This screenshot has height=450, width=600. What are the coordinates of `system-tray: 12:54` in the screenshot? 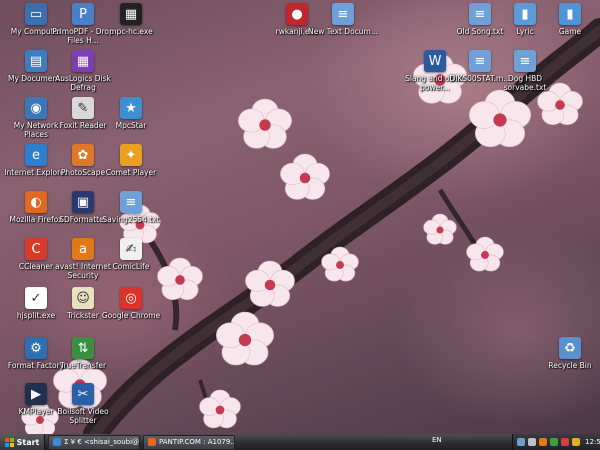 It's located at (556, 442).